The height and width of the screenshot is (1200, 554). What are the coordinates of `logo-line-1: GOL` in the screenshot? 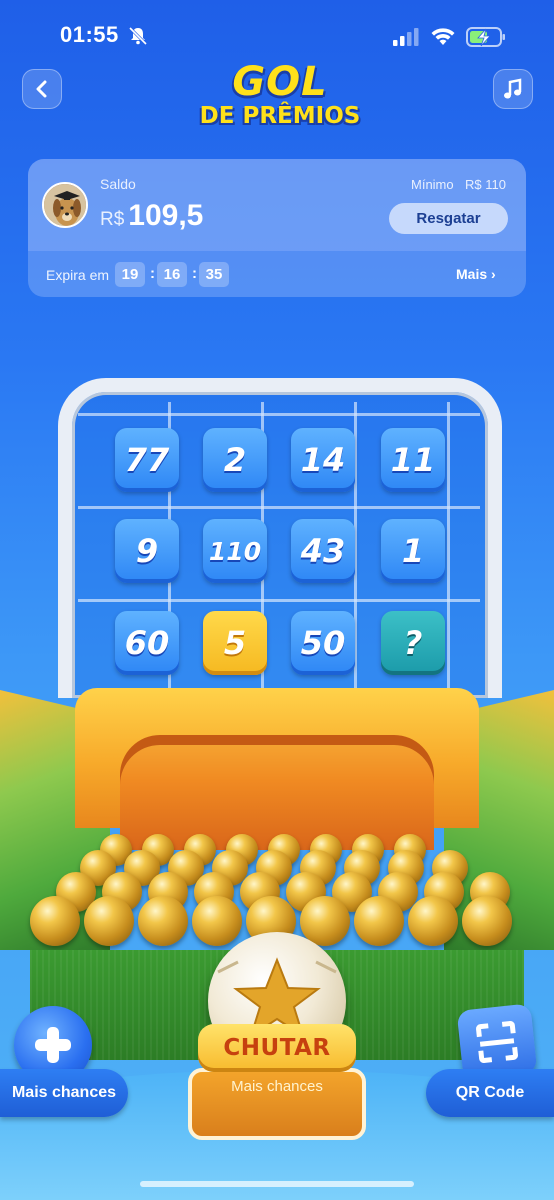 It's located at (280, 82).